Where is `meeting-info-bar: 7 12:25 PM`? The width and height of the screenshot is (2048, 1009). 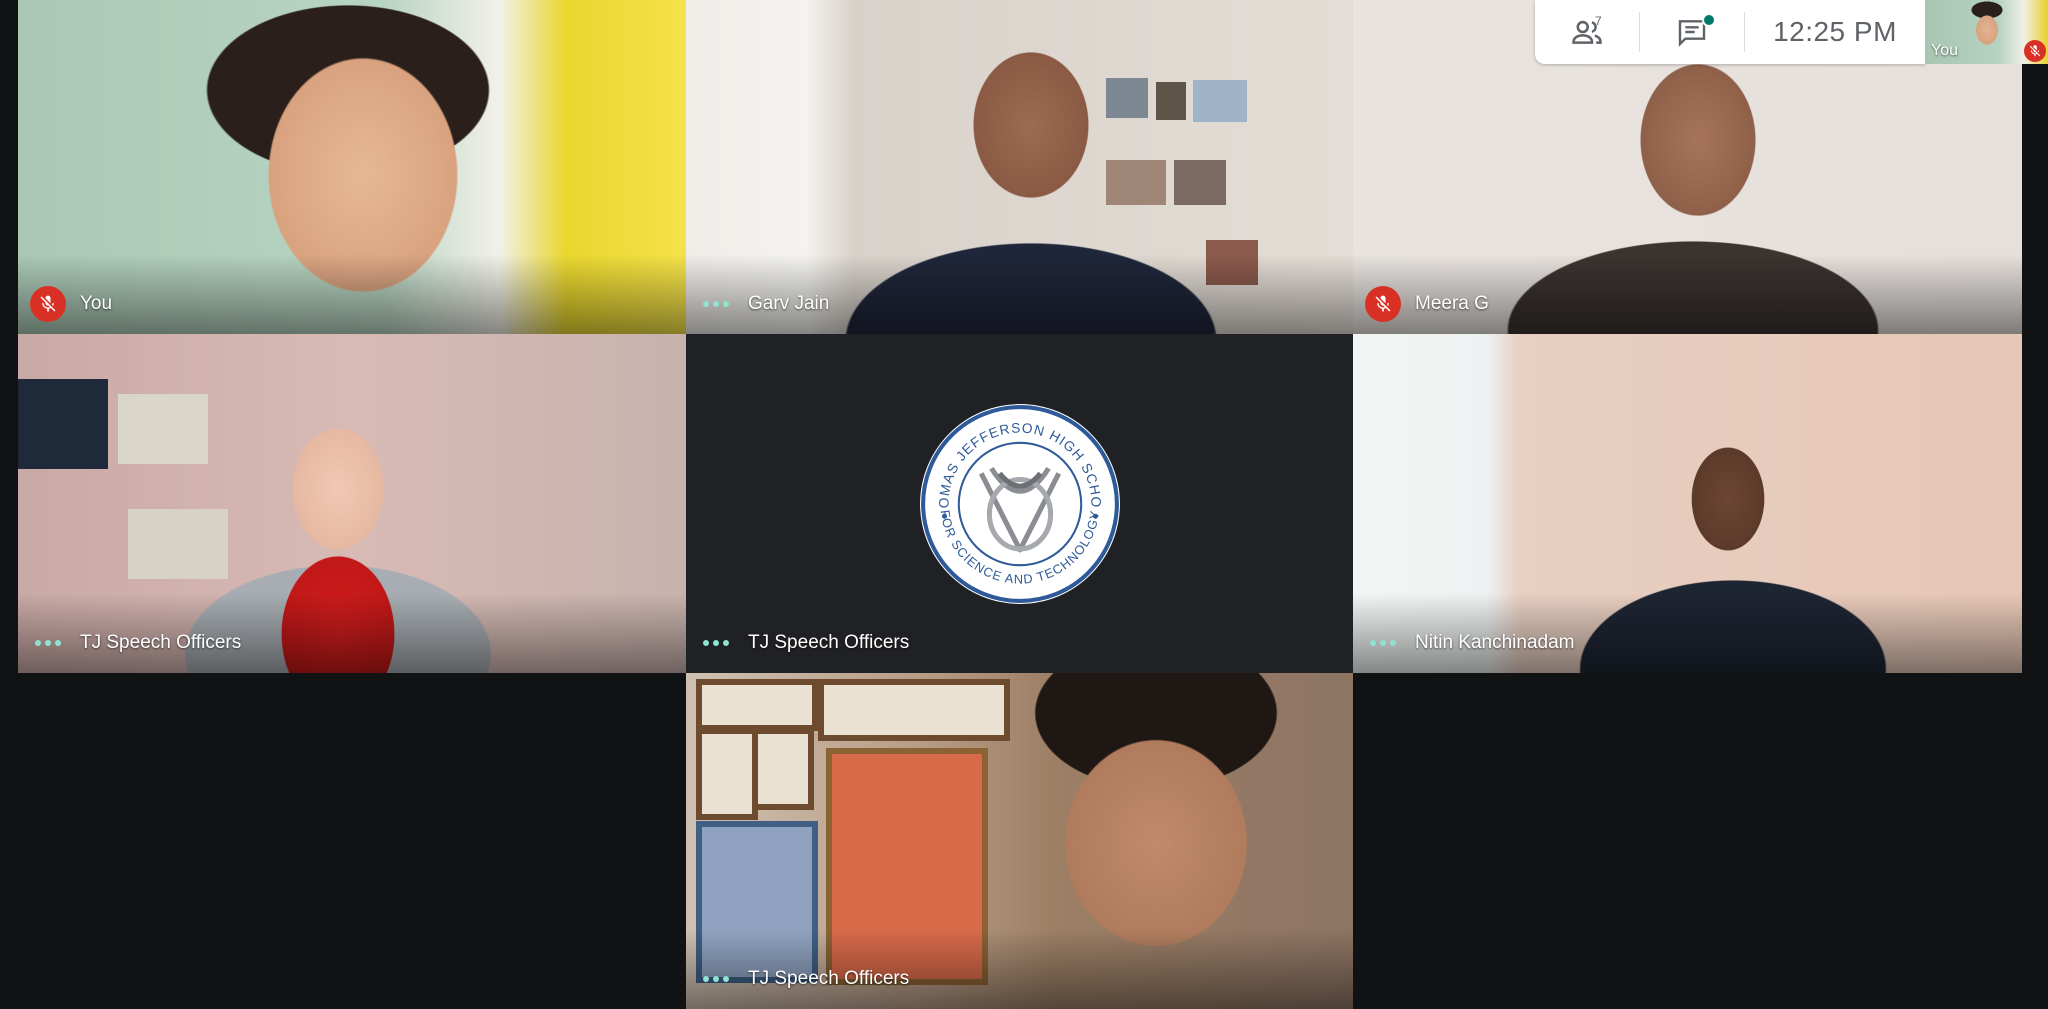
meeting-info-bar: 7 12:25 PM is located at coordinates (1730, 32).